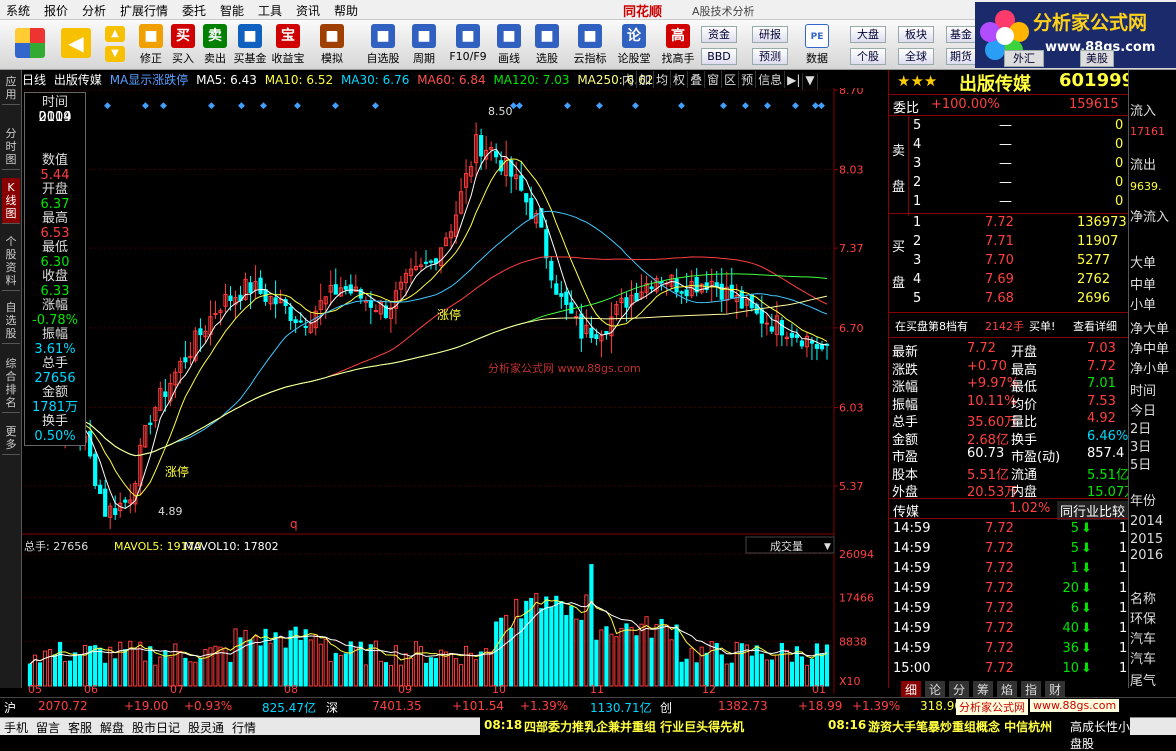 Image resolution: width=1176 pixels, height=751 pixels. I want to click on updown-button: ▲ ▼, so click(115, 45).